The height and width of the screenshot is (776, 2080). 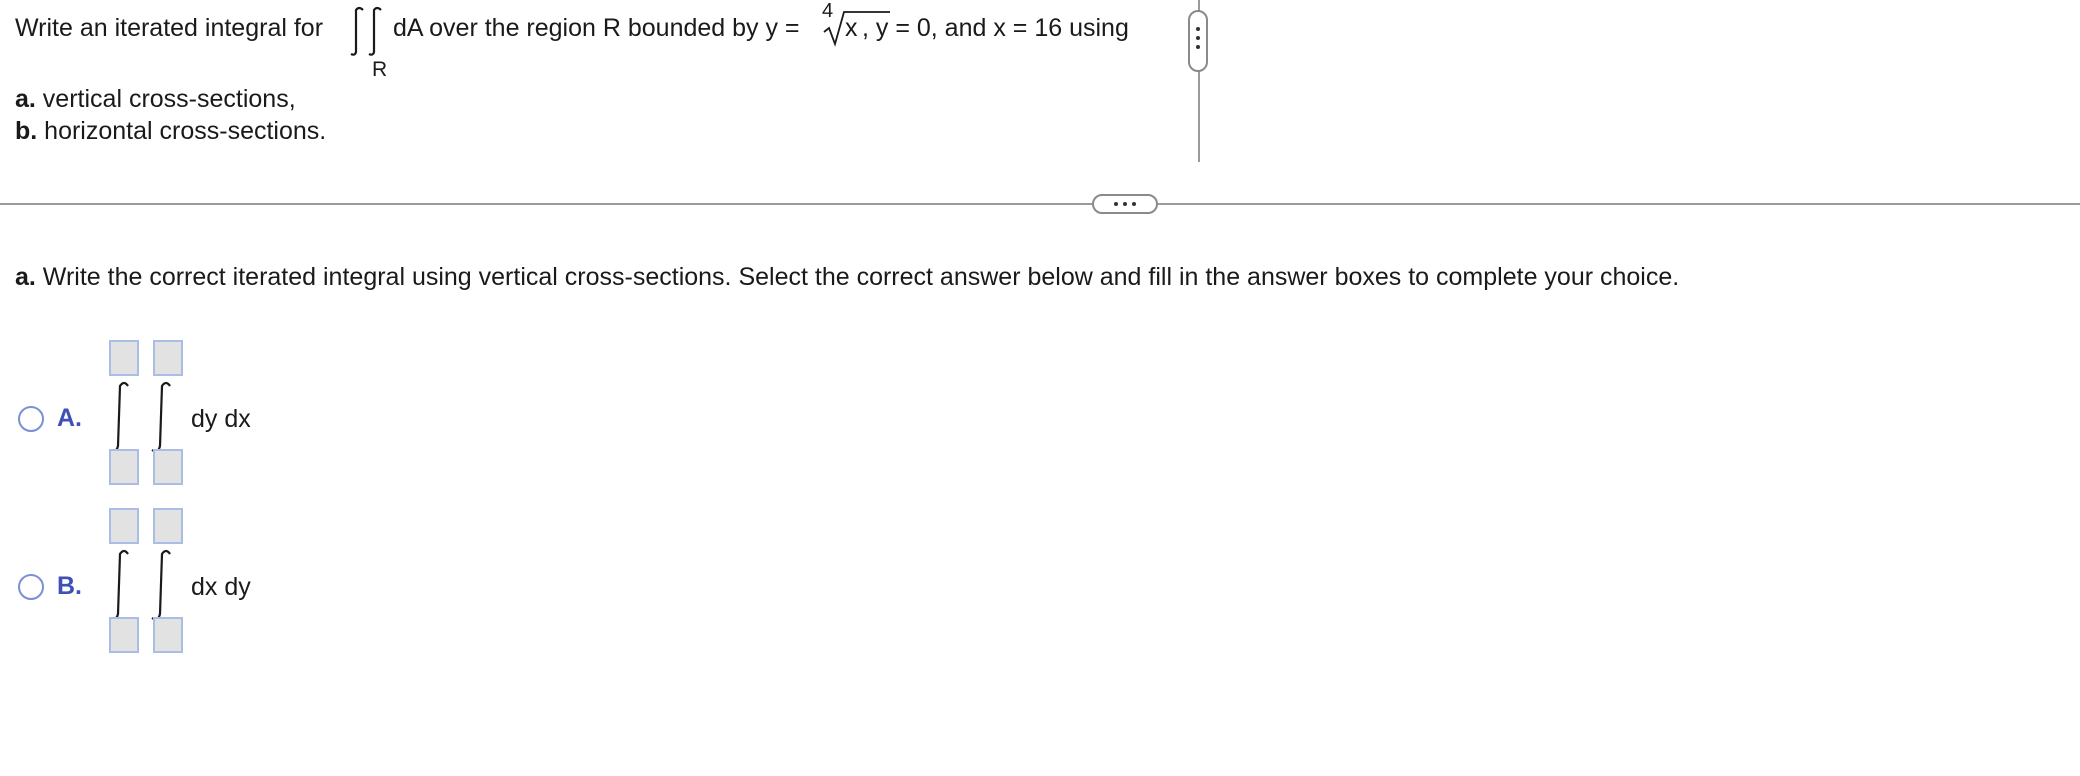 I want to click on item-a-text: vertical cross-sections,, so click(x=165, y=99).